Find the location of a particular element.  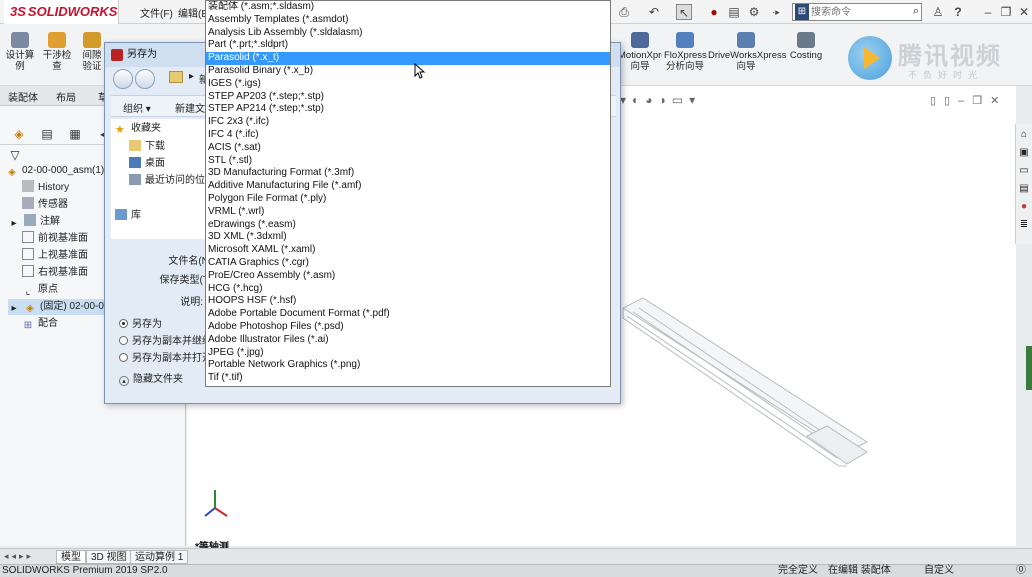

appearances-icon: ● is located at coordinates (1024, 207).